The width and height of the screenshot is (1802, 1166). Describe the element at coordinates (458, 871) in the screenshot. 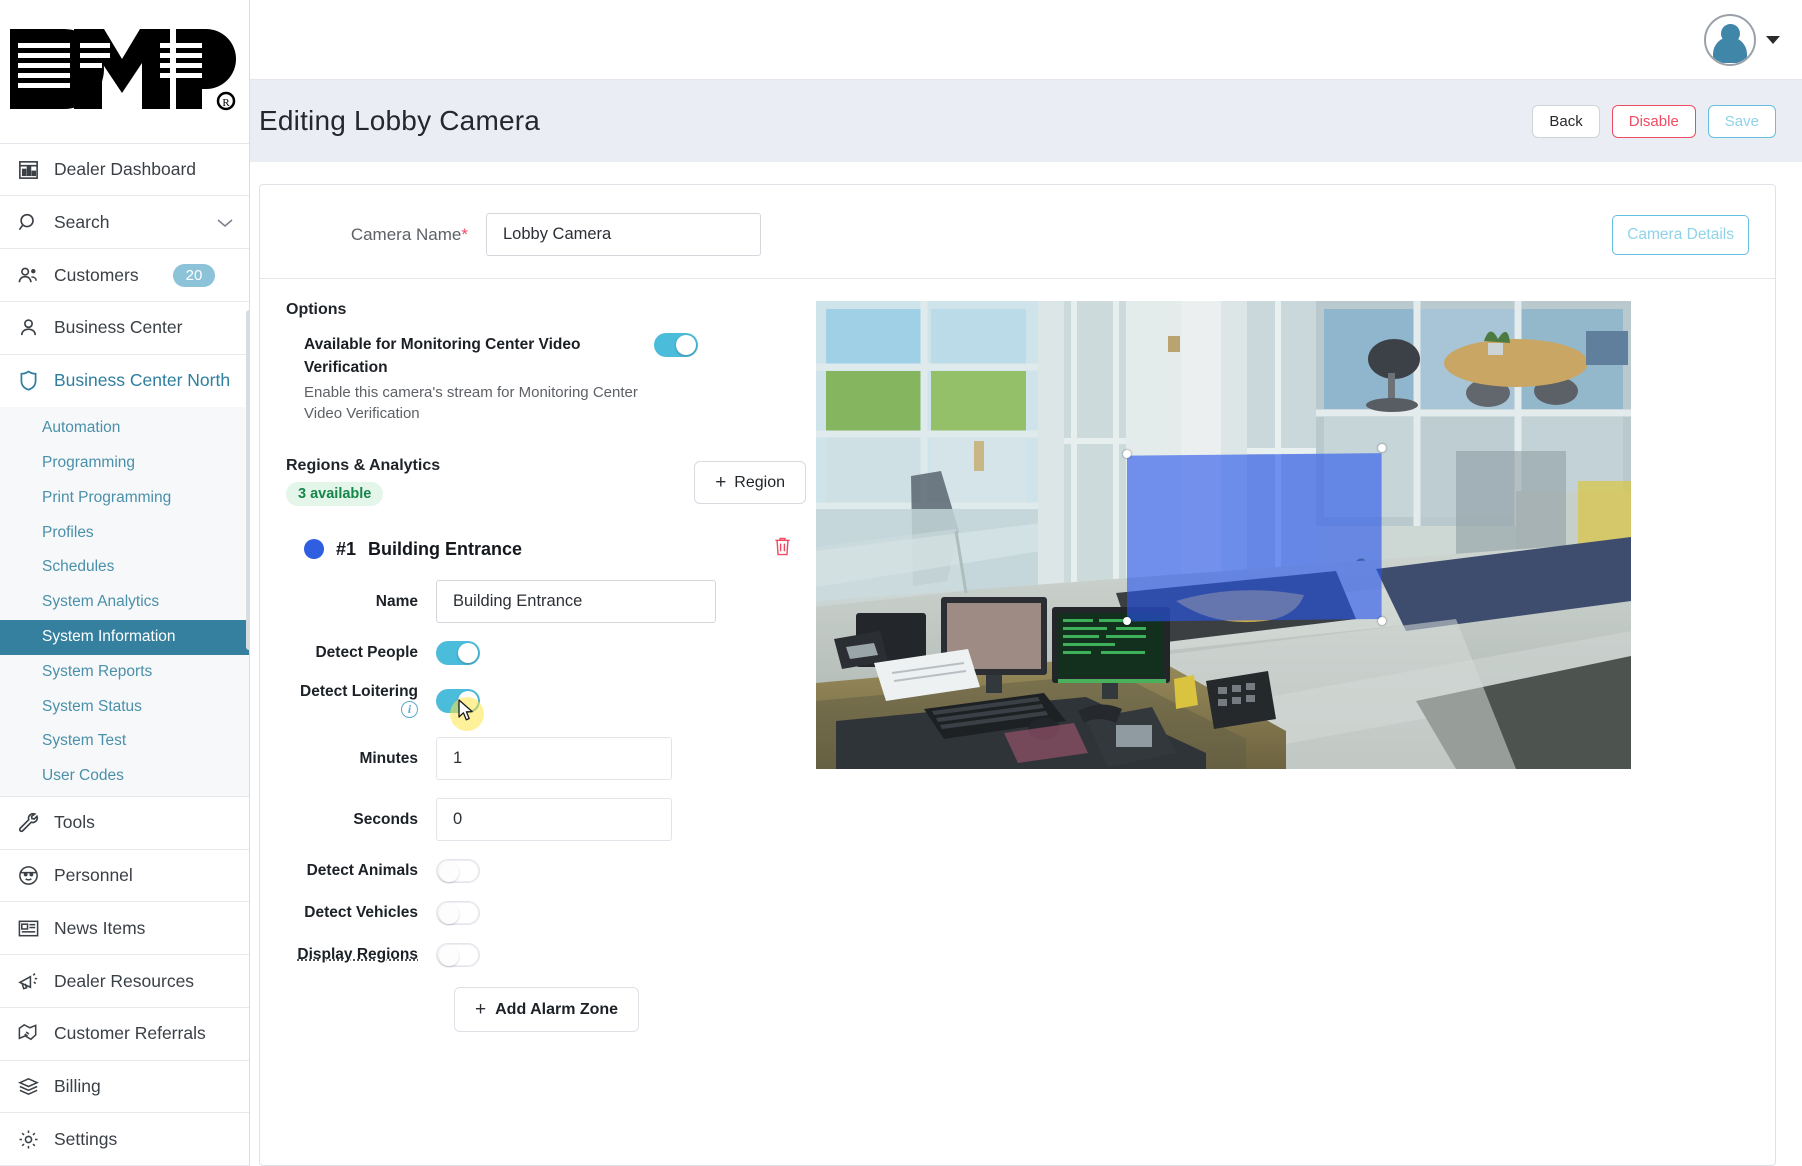

I see `detect-animals-toggle` at that location.